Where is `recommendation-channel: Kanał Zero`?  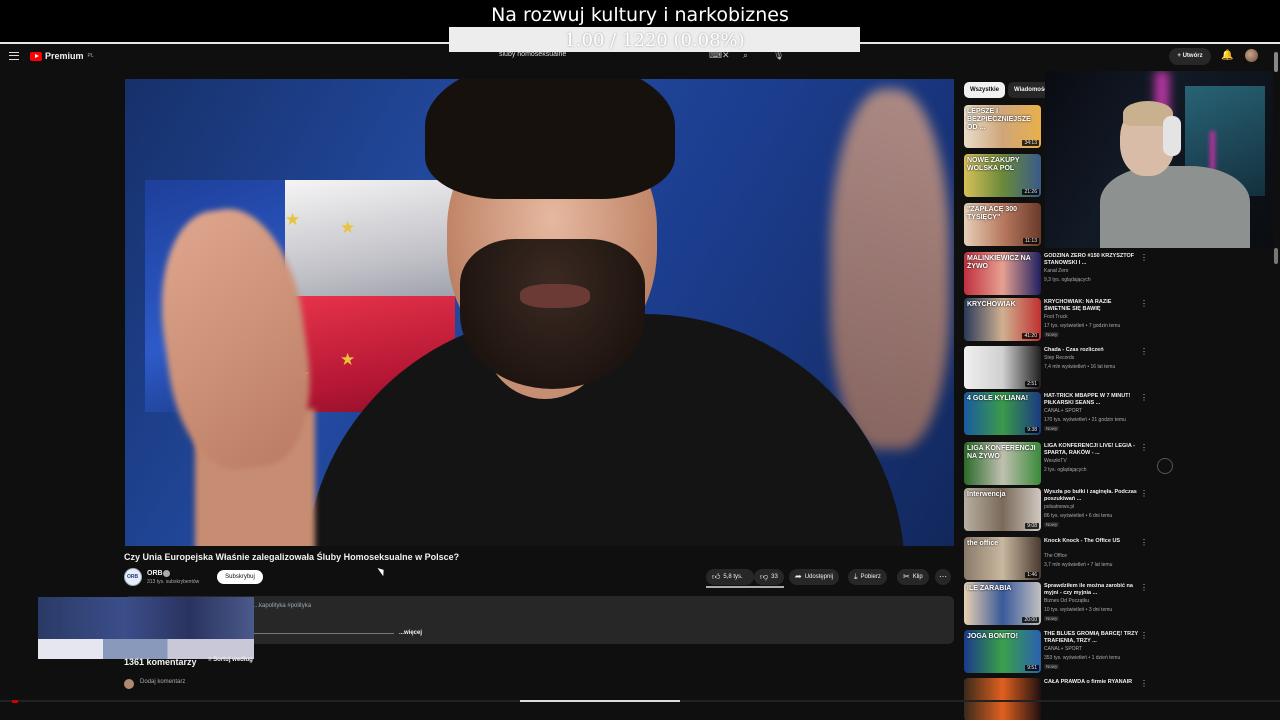
recommendation-channel: Kanał Zero is located at coordinates (1056, 271).